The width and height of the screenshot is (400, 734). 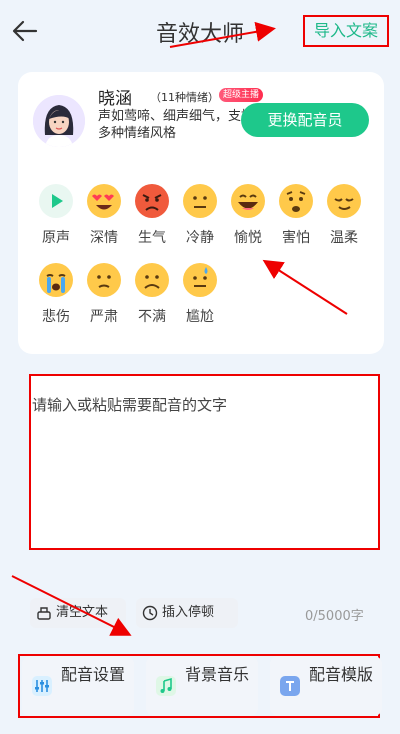 I want to click on background-music-label: 背景音乐, so click(x=216, y=674).